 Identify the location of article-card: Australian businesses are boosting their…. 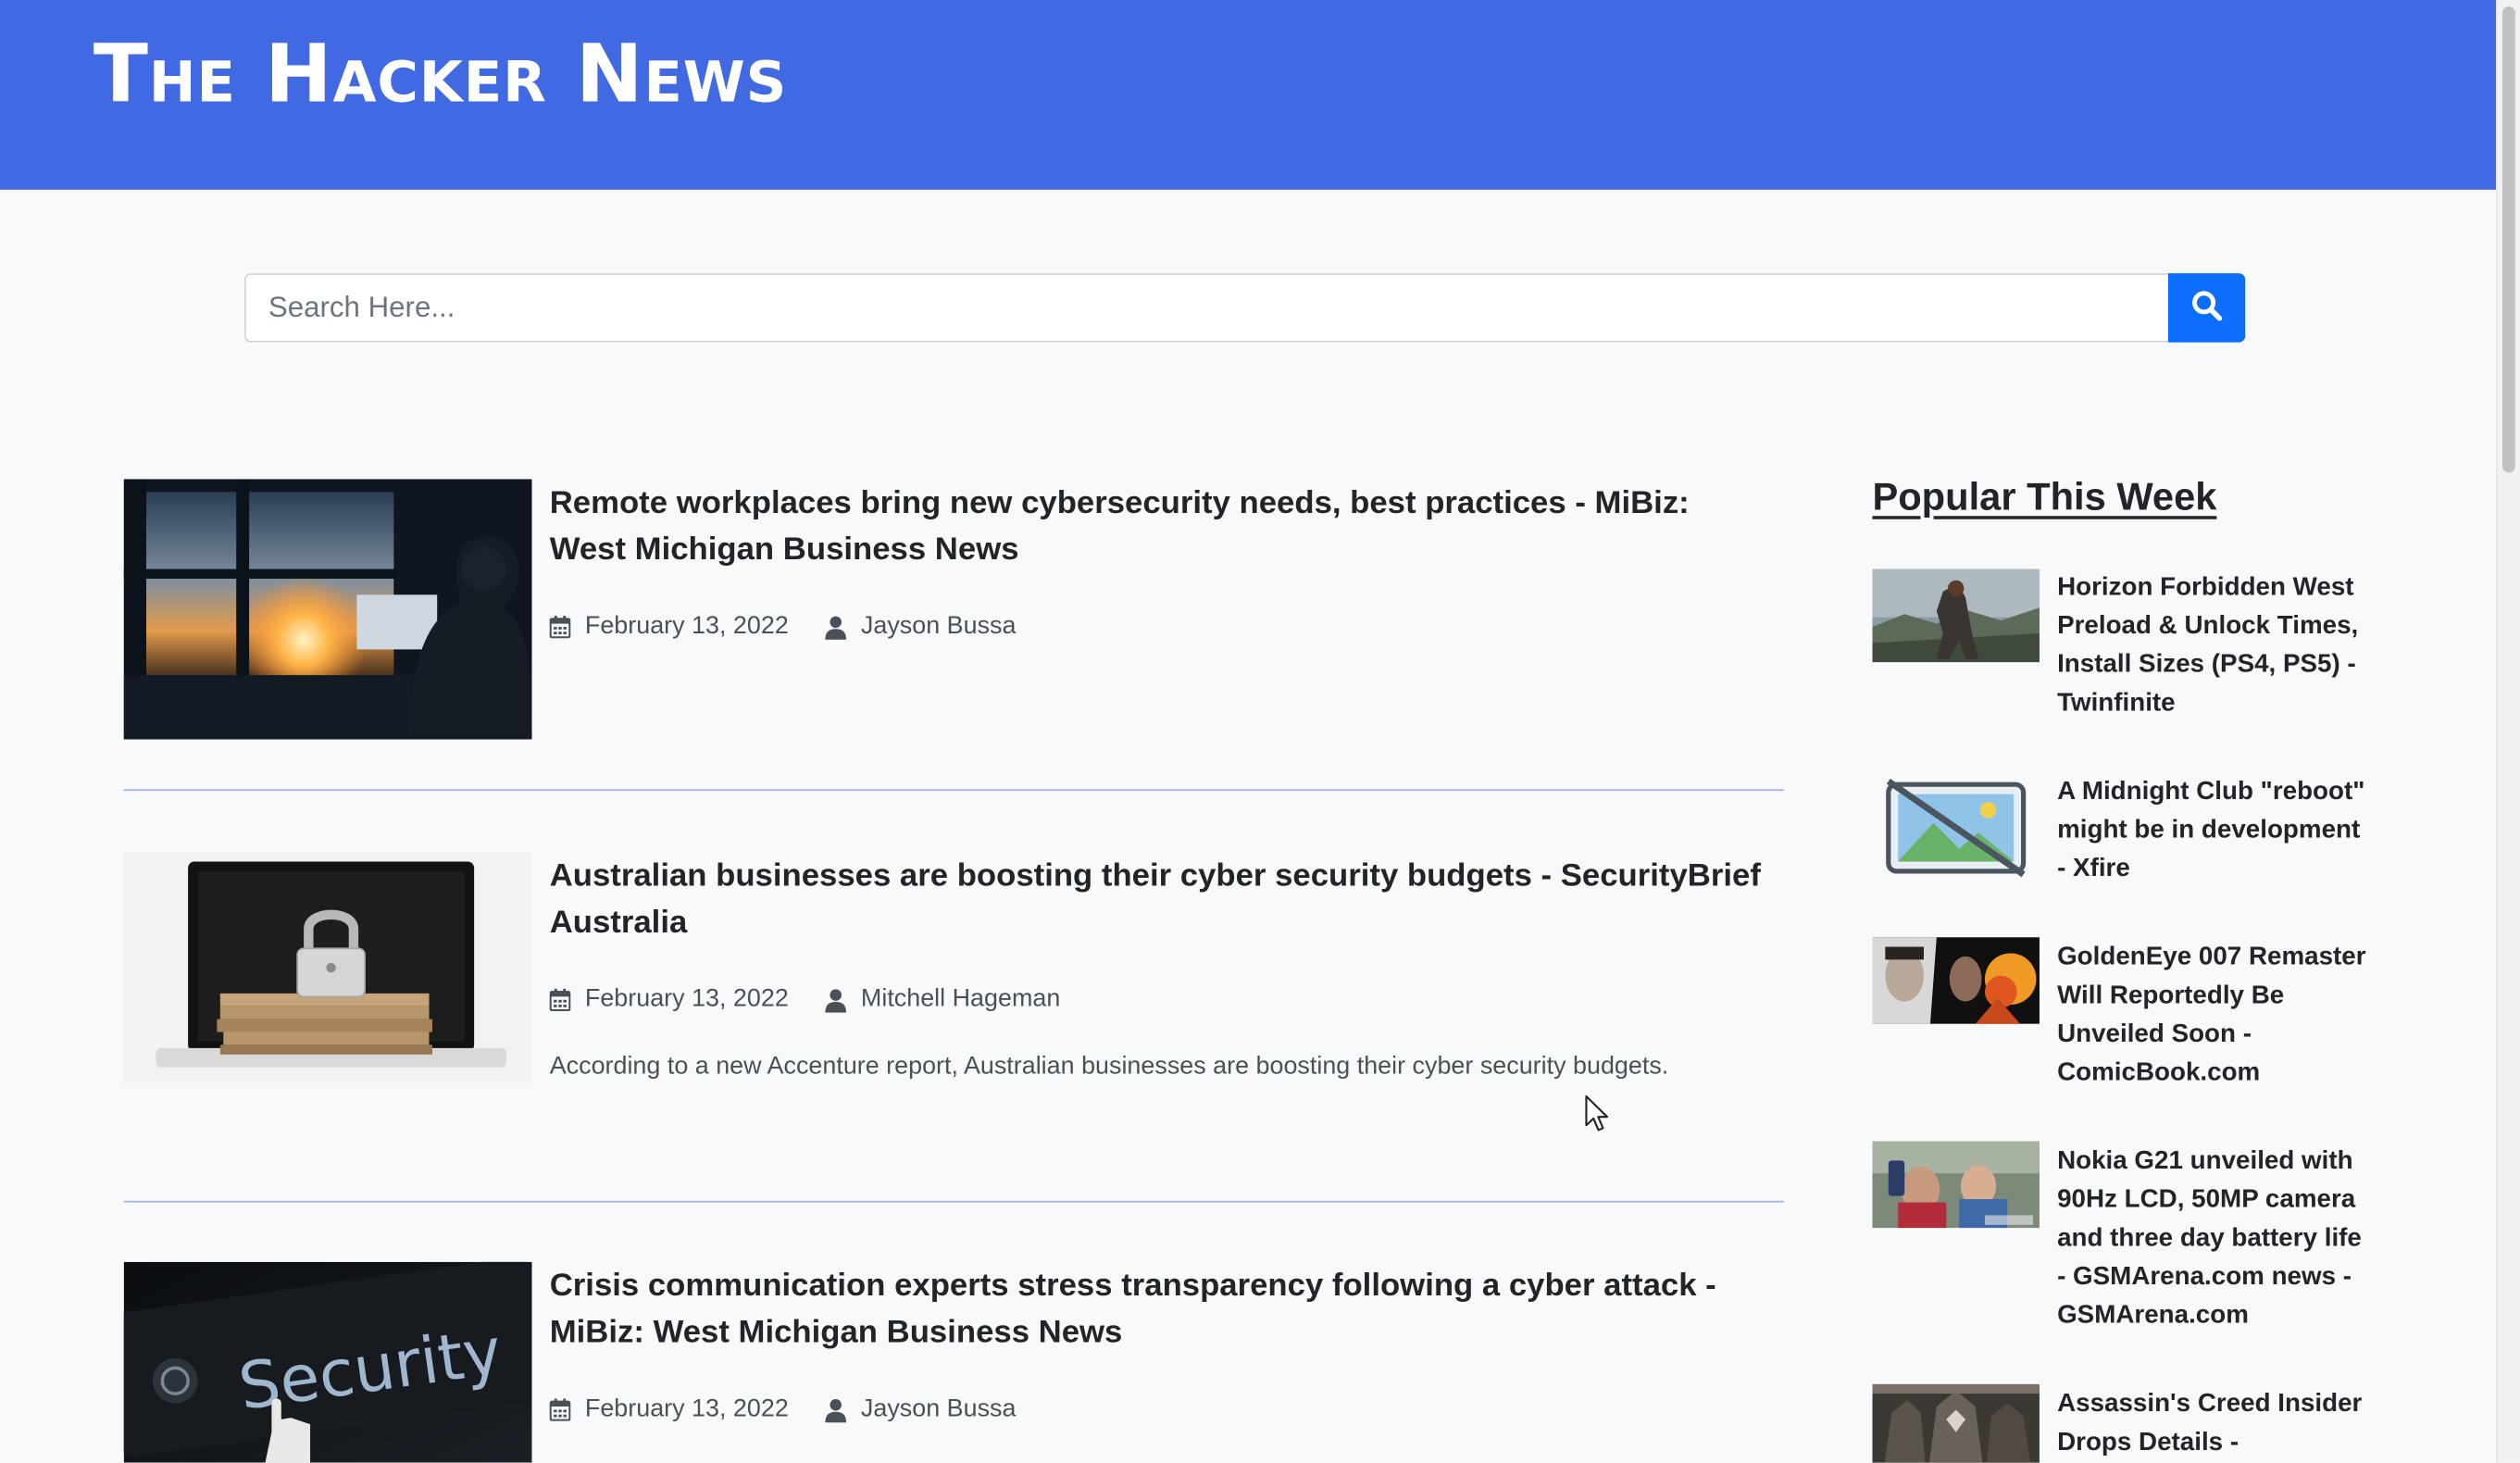
(953, 967).